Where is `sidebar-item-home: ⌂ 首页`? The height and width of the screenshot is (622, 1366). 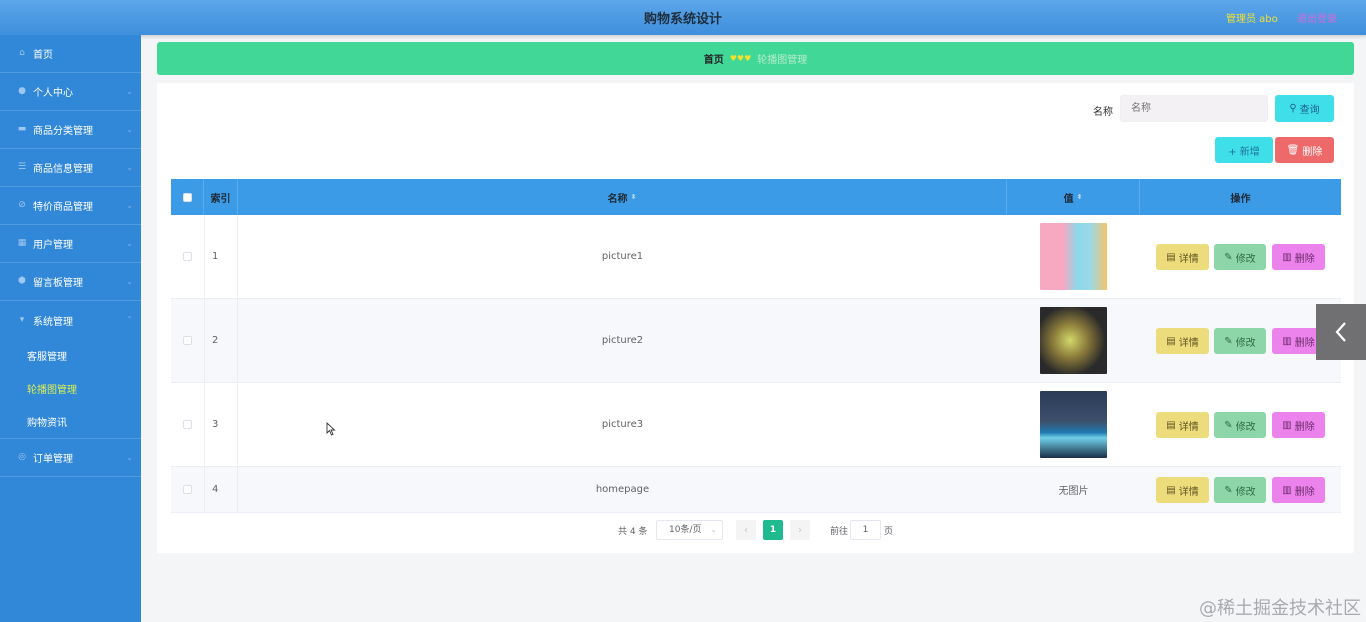
sidebar-item-home: ⌂ 首页 is located at coordinates (70, 54).